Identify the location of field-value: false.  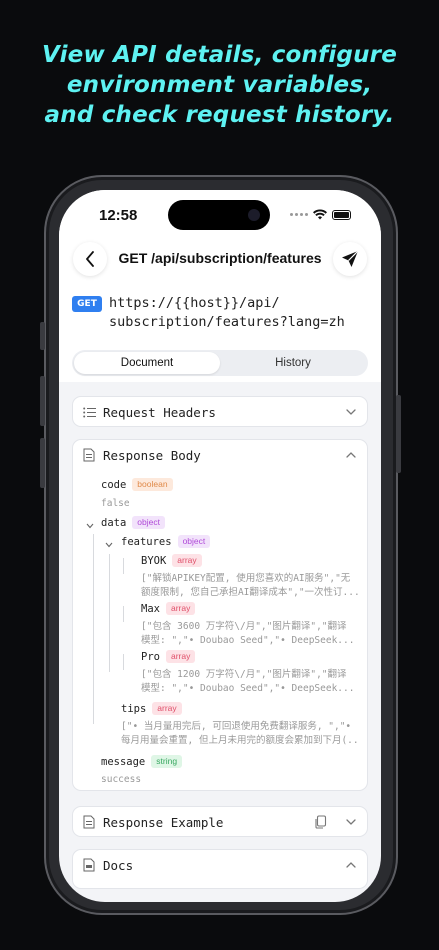
(115, 503).